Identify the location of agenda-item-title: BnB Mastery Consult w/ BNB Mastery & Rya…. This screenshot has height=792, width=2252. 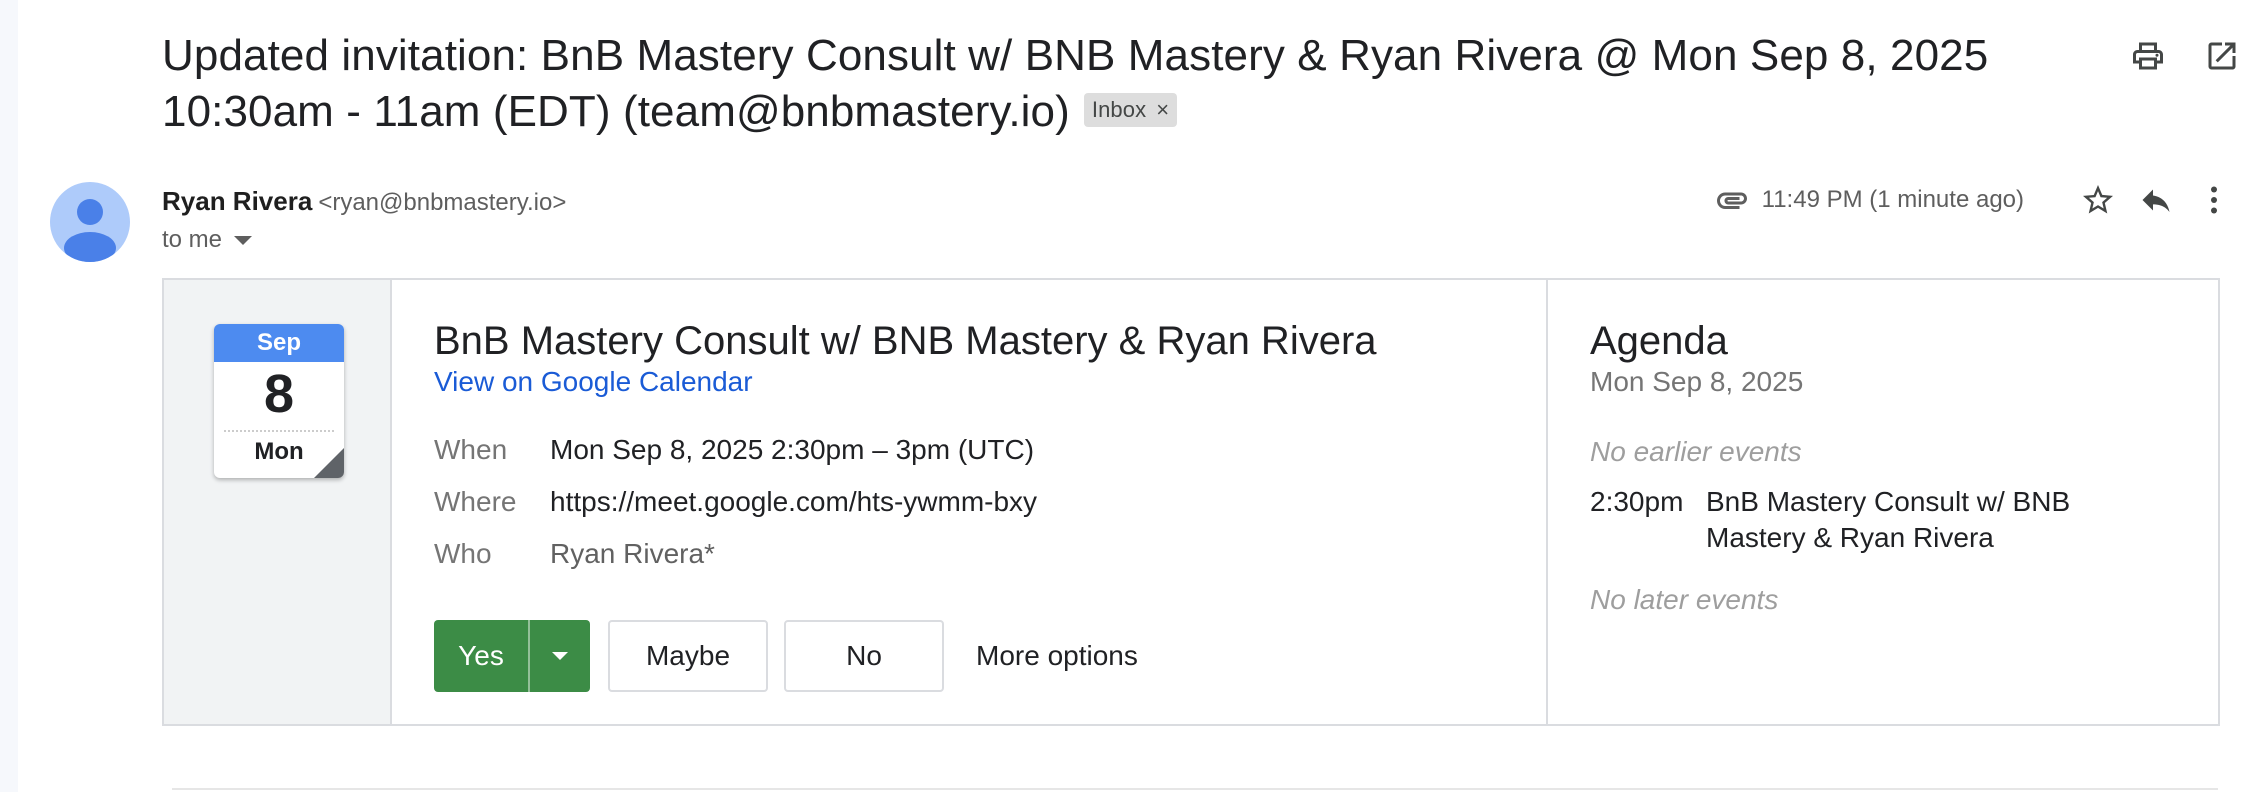
(1888, 519).